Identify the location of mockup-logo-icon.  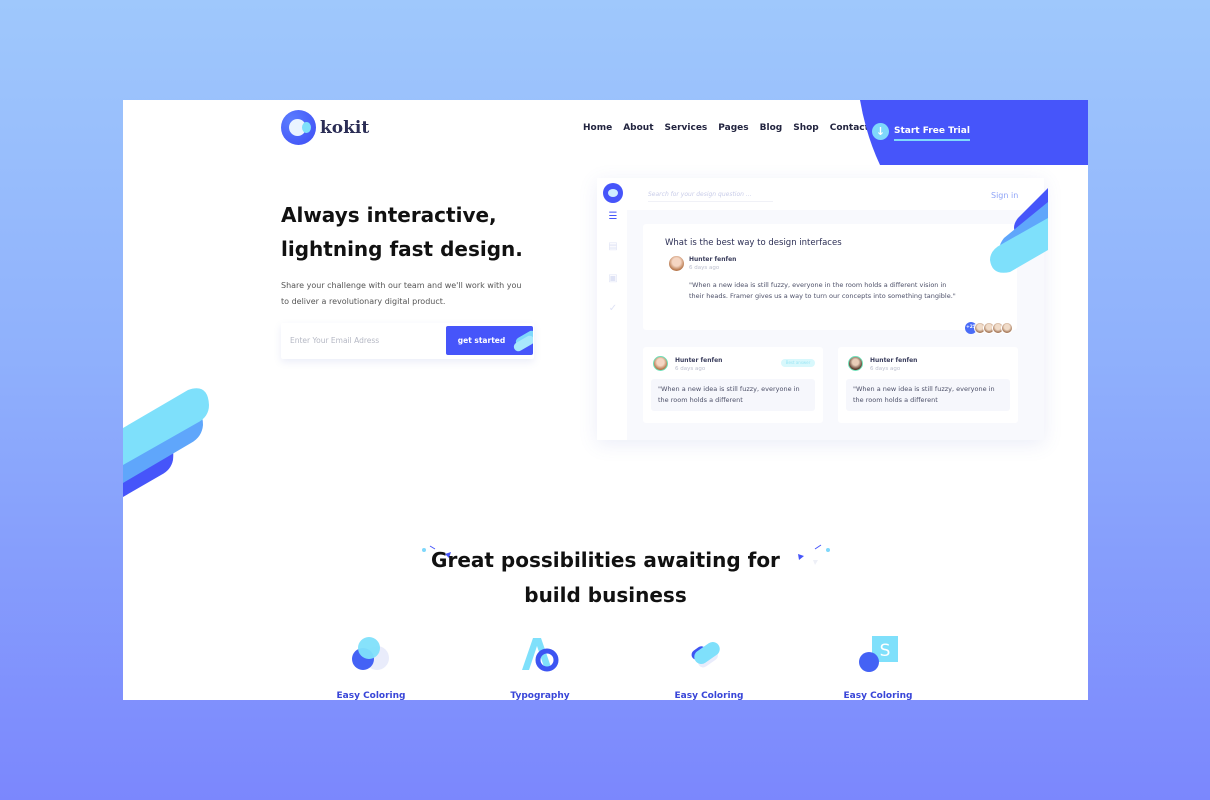
(613, 193).